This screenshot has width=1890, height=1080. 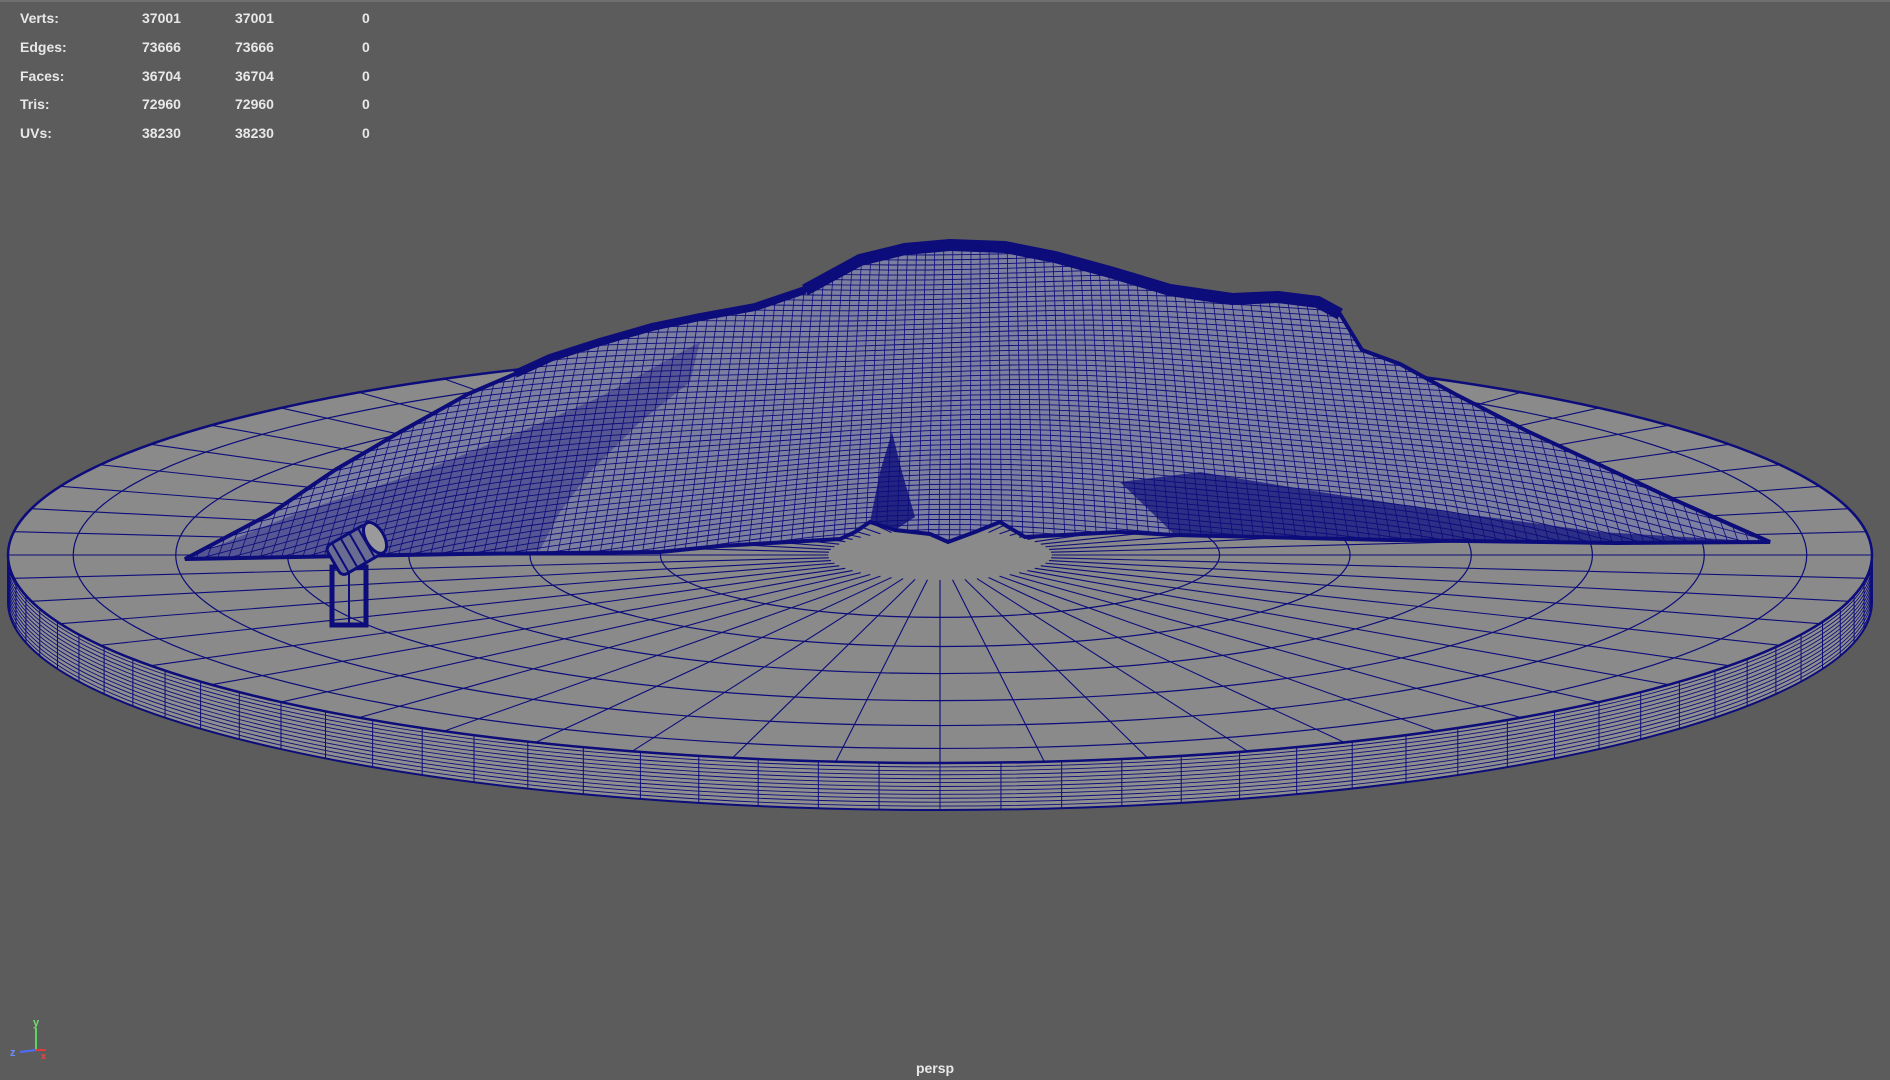 I want to click on hud-label: UVs:, so click(x=36, y=133).